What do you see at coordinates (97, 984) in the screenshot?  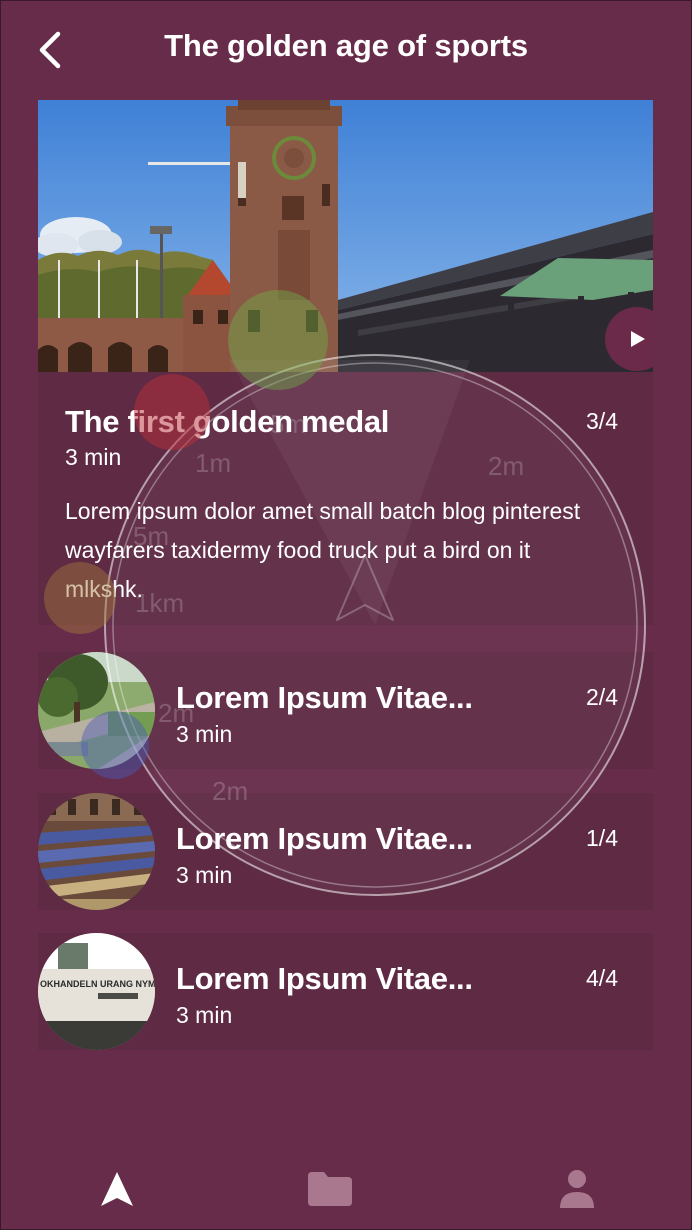 I see `sign-text: OKHANDELN URANG NYMBLE PEDITIONEN` at bounding box center [97, 984].